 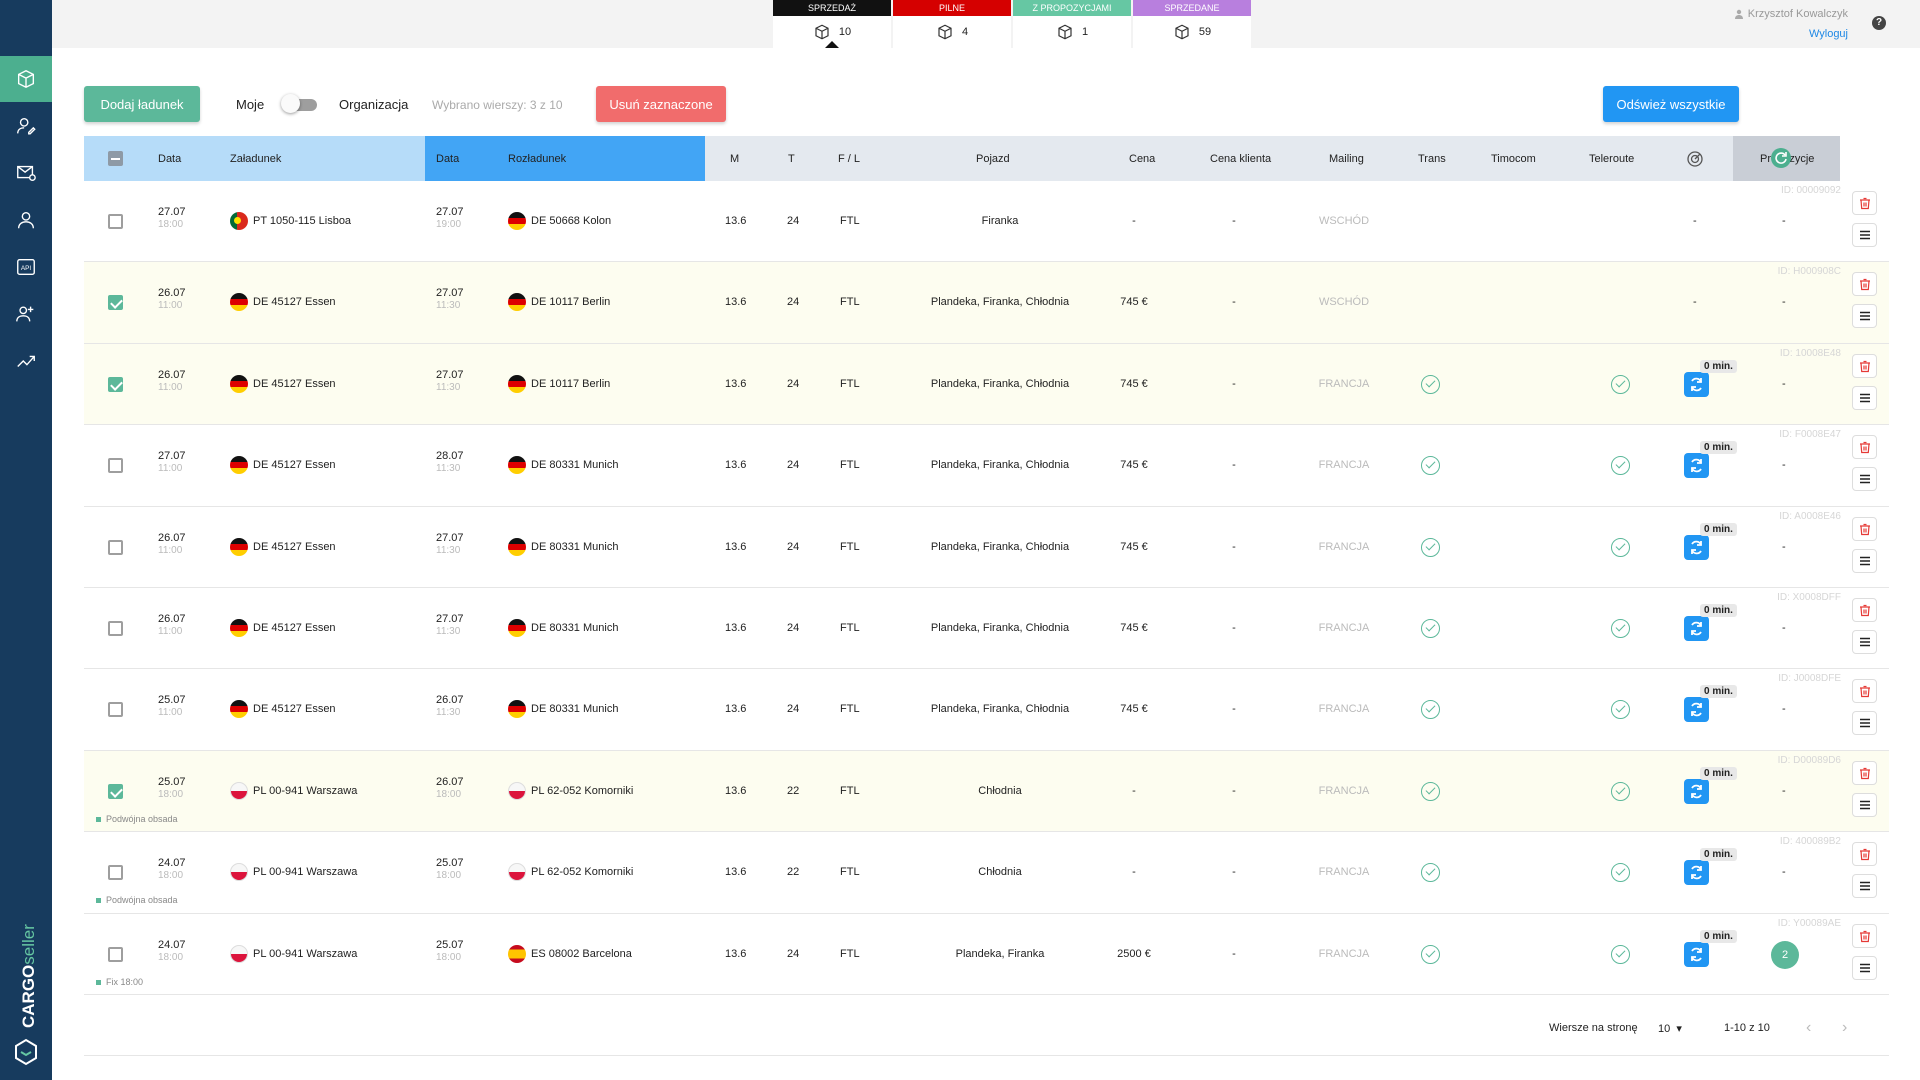 I want to click on refresh-all-button: Odśwież wszystkie, so click(x=1671, y=104).